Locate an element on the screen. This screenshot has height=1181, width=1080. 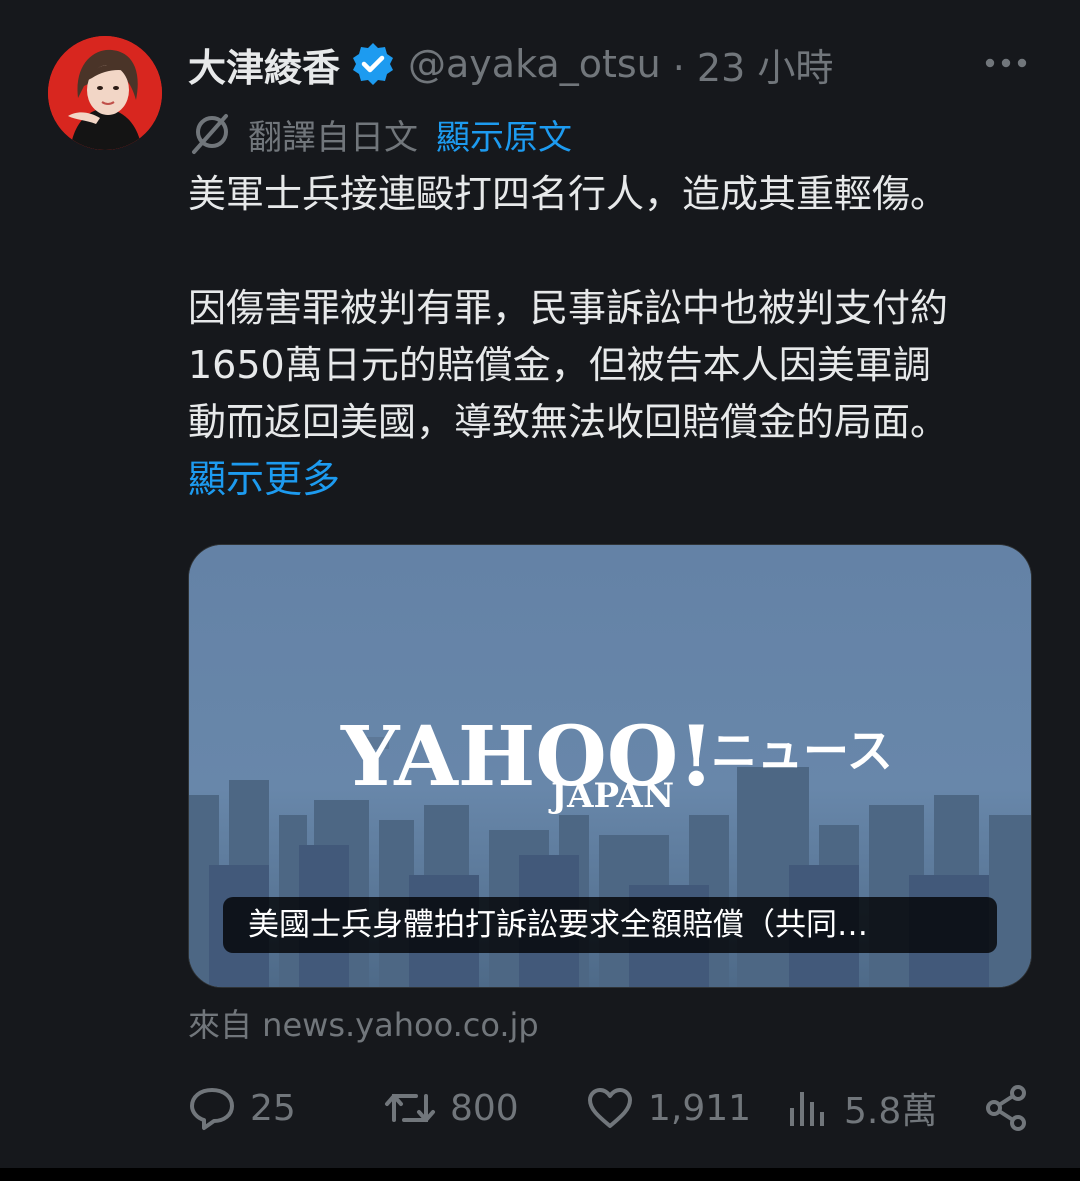
views-button: 5.8萬 is located at coordinates (861, 1108).